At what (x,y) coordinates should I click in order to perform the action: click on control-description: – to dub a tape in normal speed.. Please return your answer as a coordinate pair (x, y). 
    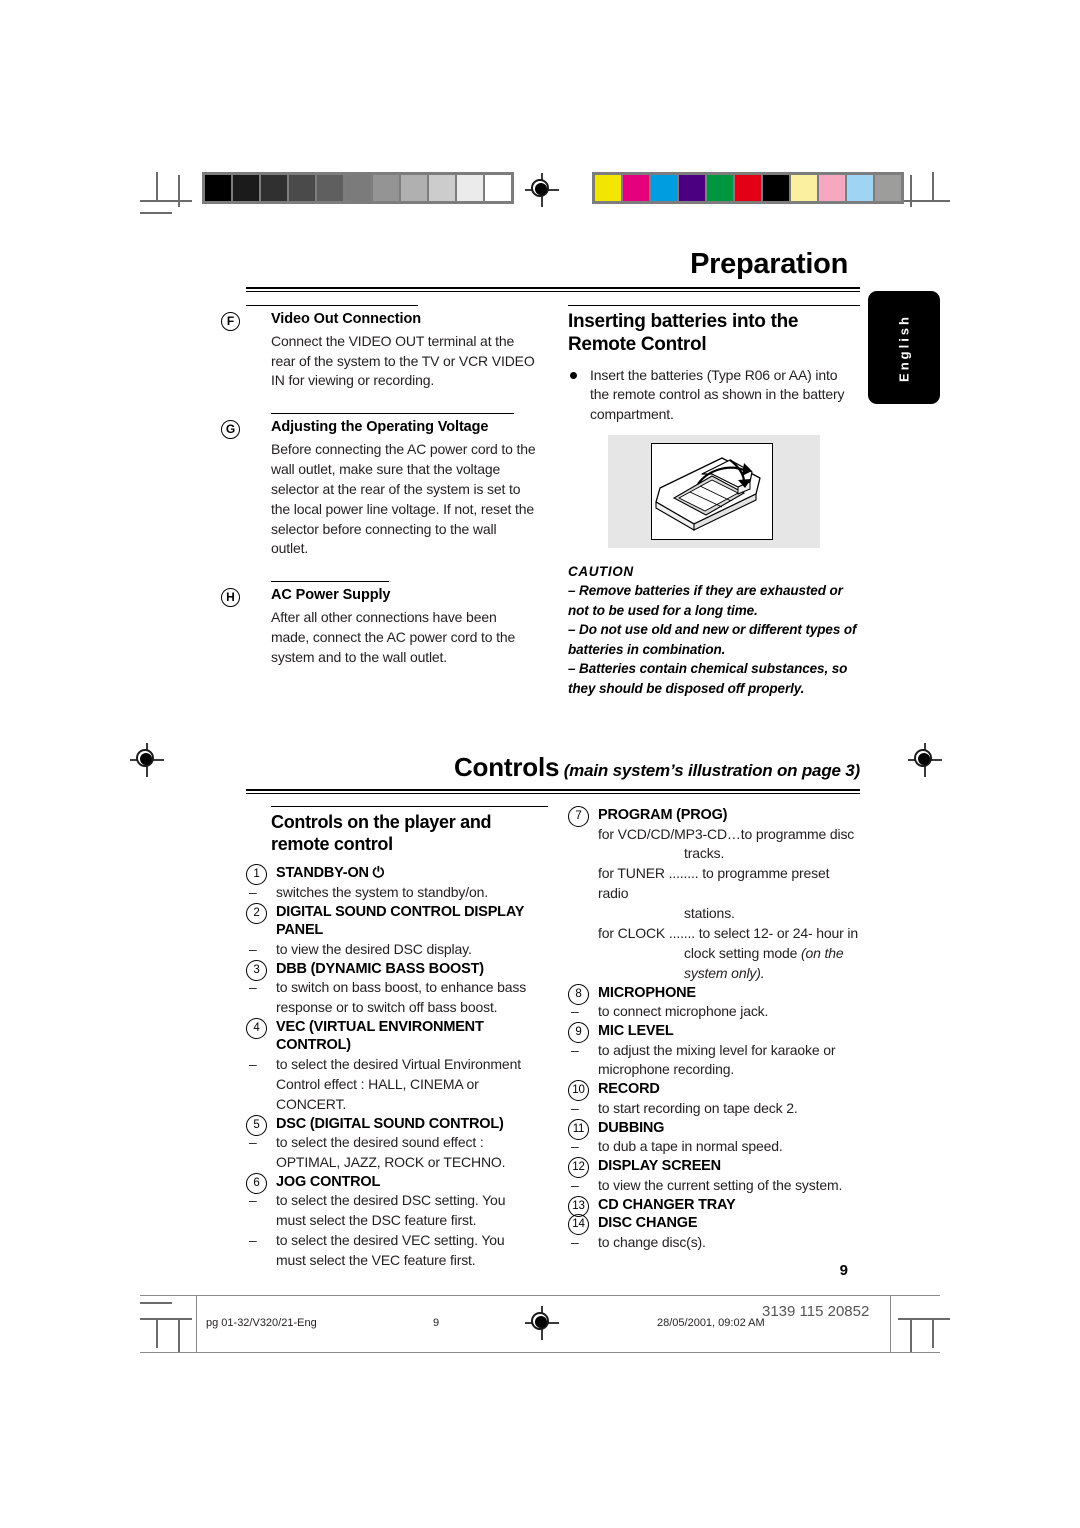
    Looking at the image, I should click on (714, 1147).